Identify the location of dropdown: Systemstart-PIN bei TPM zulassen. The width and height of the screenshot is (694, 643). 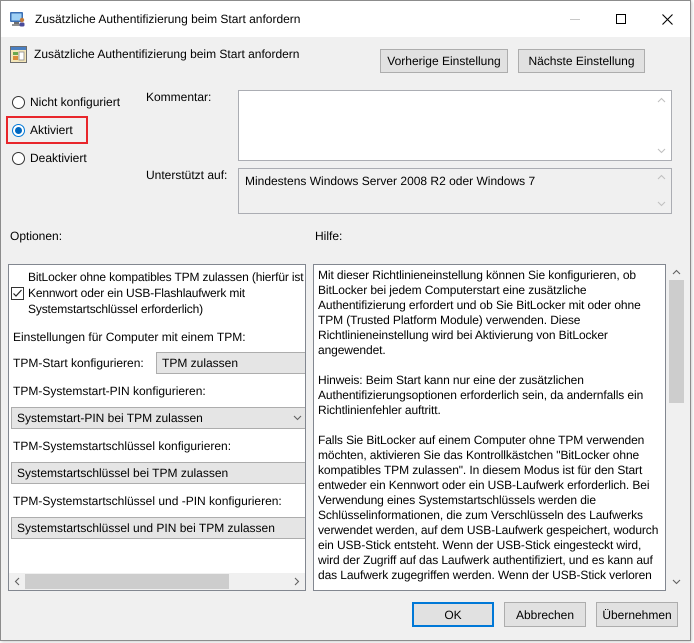
(158, 418).